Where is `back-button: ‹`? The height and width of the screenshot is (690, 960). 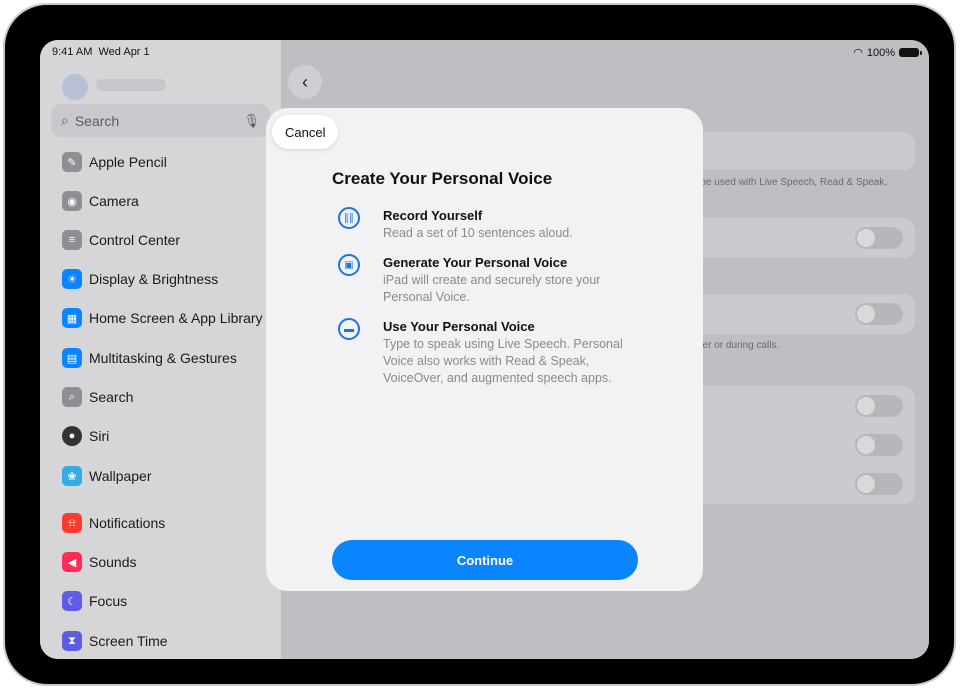 back-button: ‹ is located at coordinates (305, 82).